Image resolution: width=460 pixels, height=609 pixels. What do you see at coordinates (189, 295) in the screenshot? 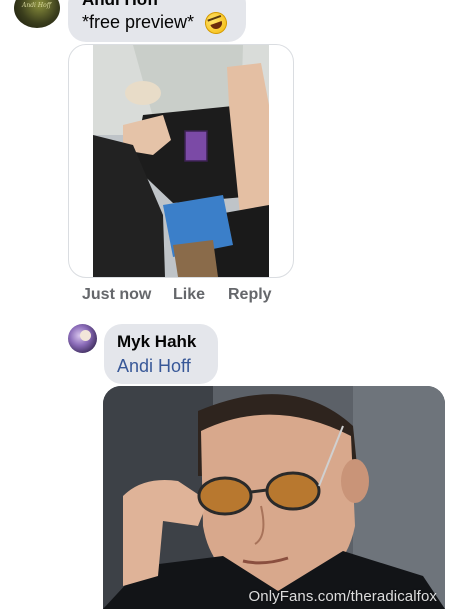
I see `like-button: Like` at bounding box center [189, 295].